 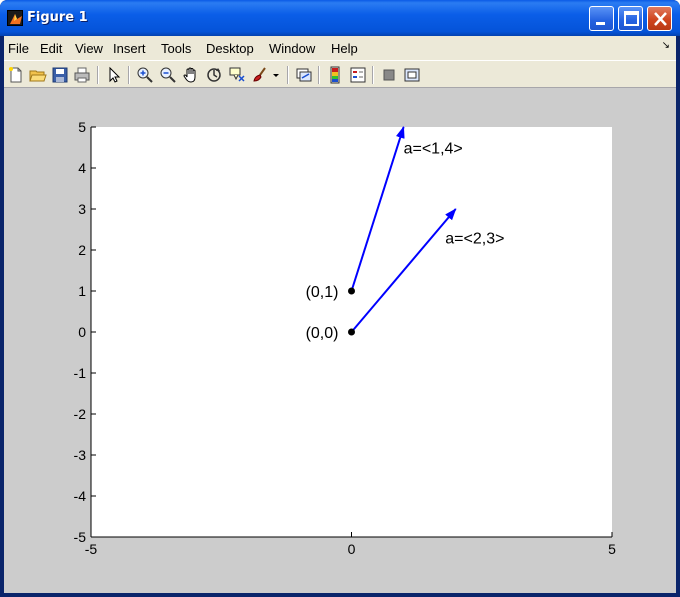 I want to click on brush-icon, so click(x=259, y=74).